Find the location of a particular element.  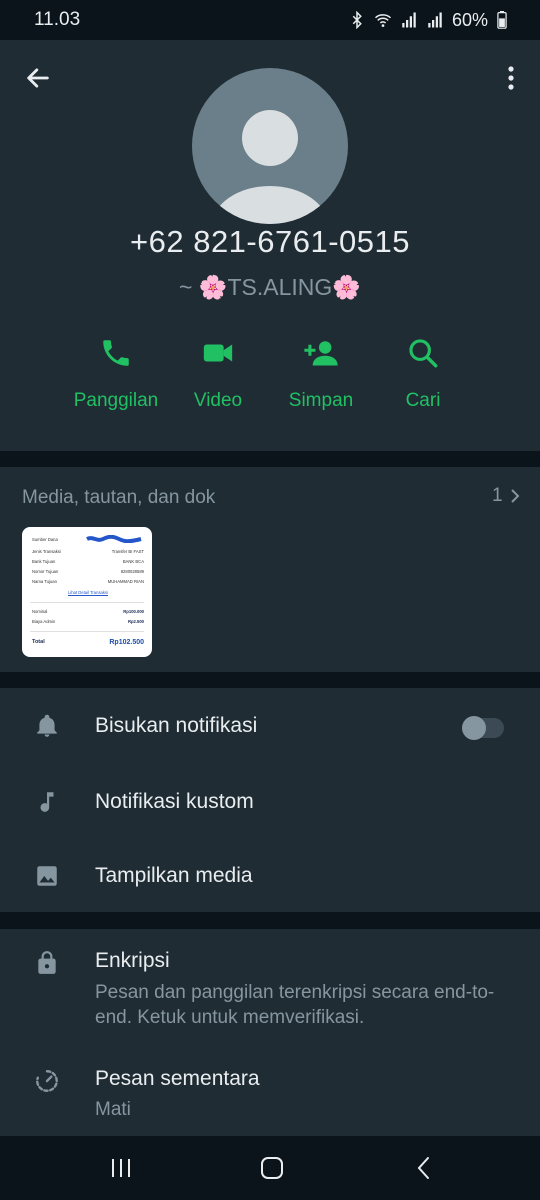

receipt-row: Bank Tujuan BANK BCA is located at coordinates (88, 561).